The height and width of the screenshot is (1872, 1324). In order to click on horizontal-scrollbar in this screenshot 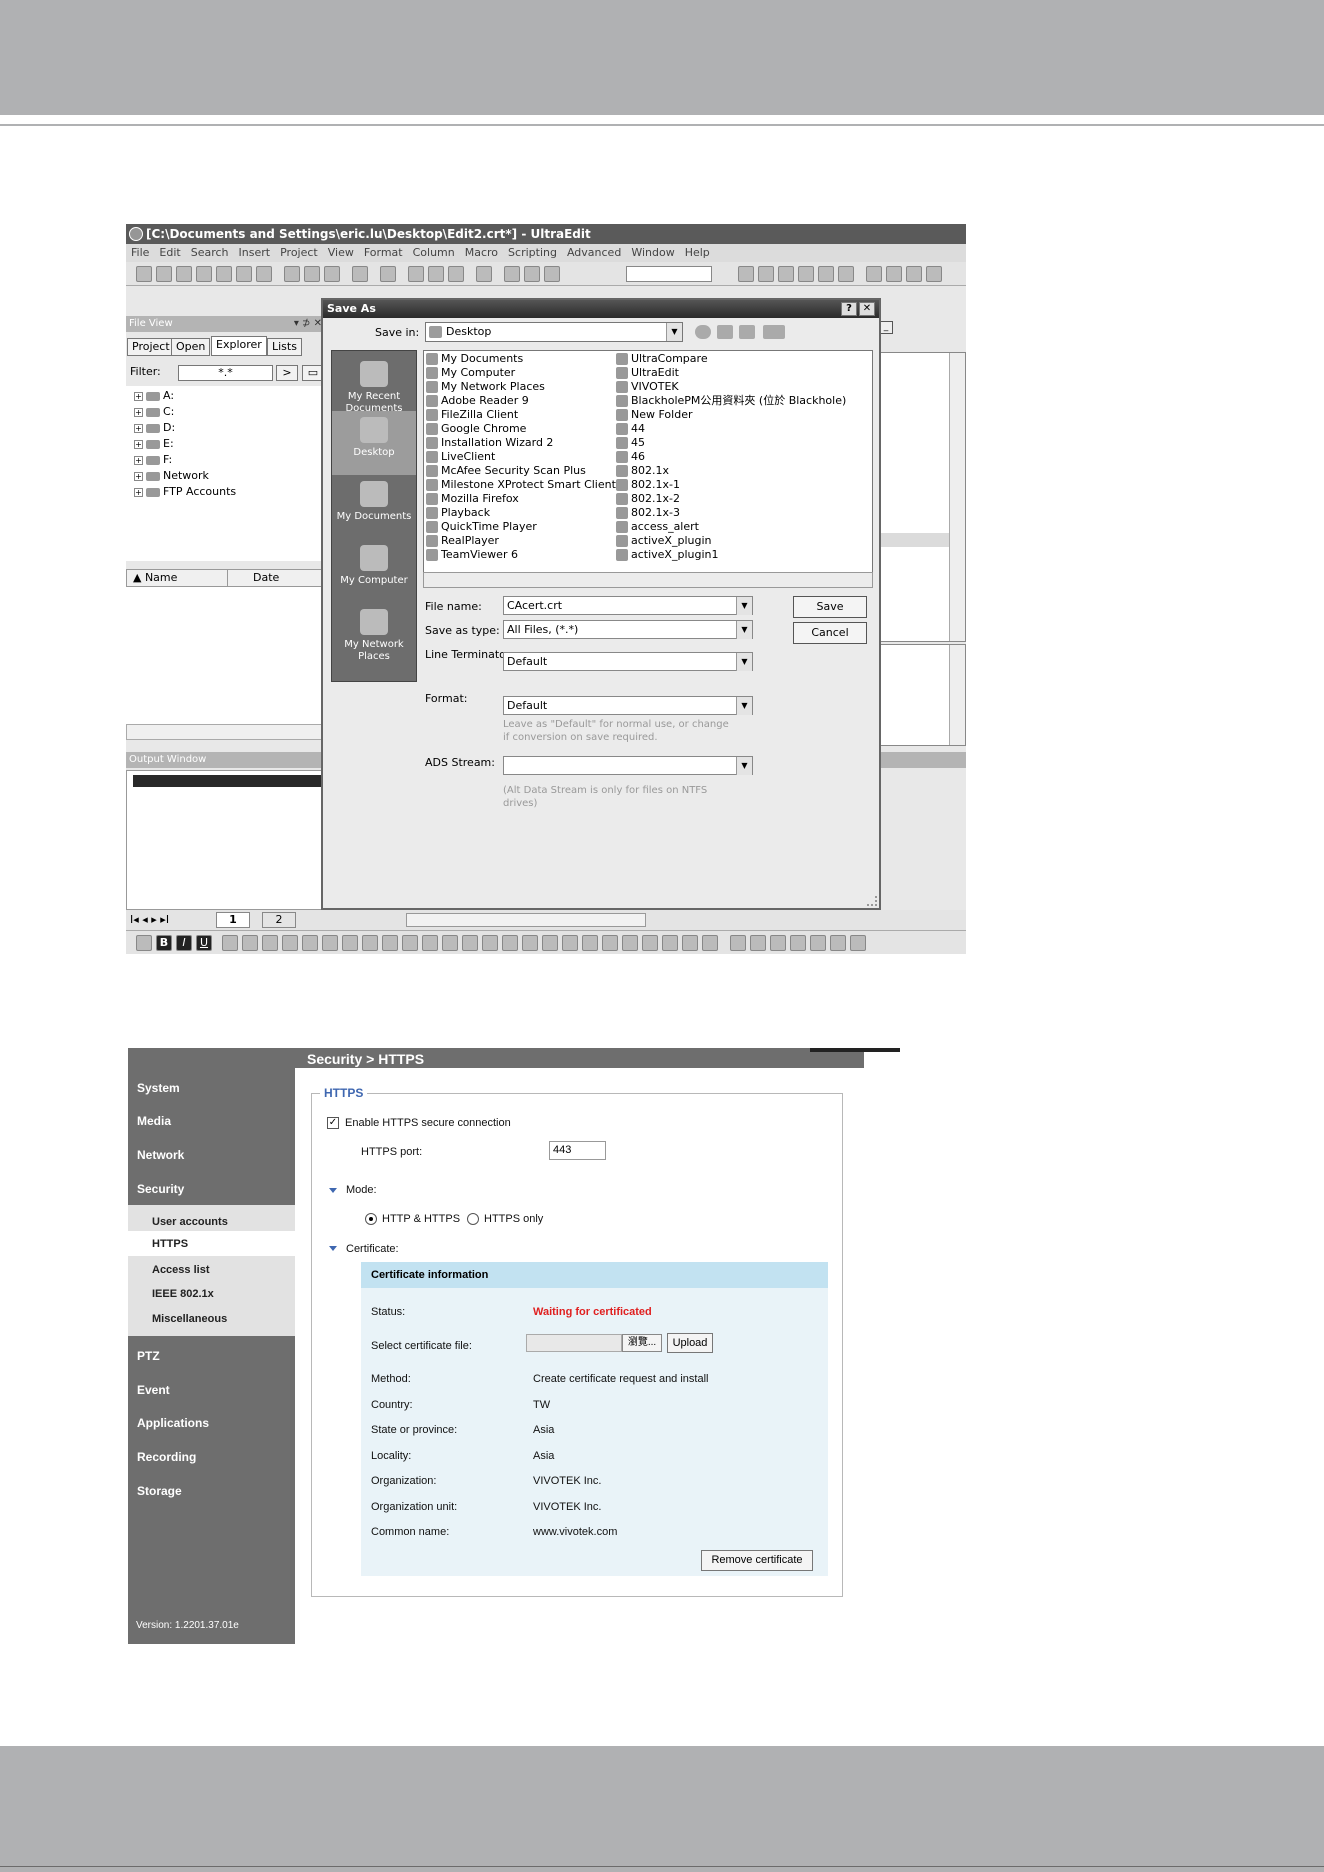, I will do `click(526, 920)`.